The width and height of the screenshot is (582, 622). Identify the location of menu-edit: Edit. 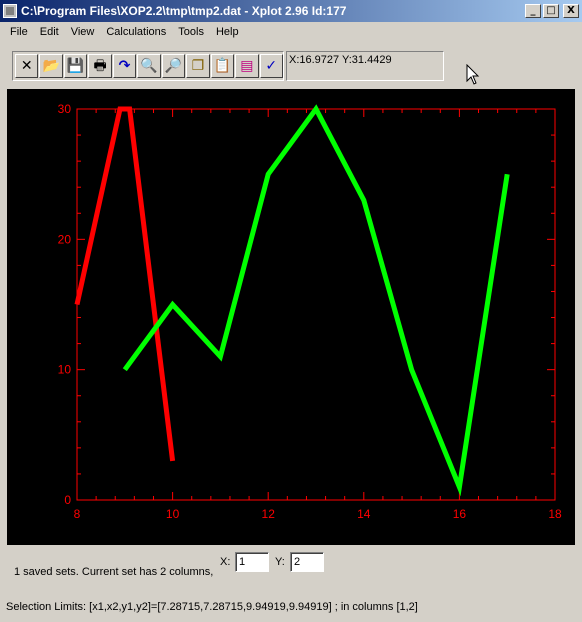
(49, 32).